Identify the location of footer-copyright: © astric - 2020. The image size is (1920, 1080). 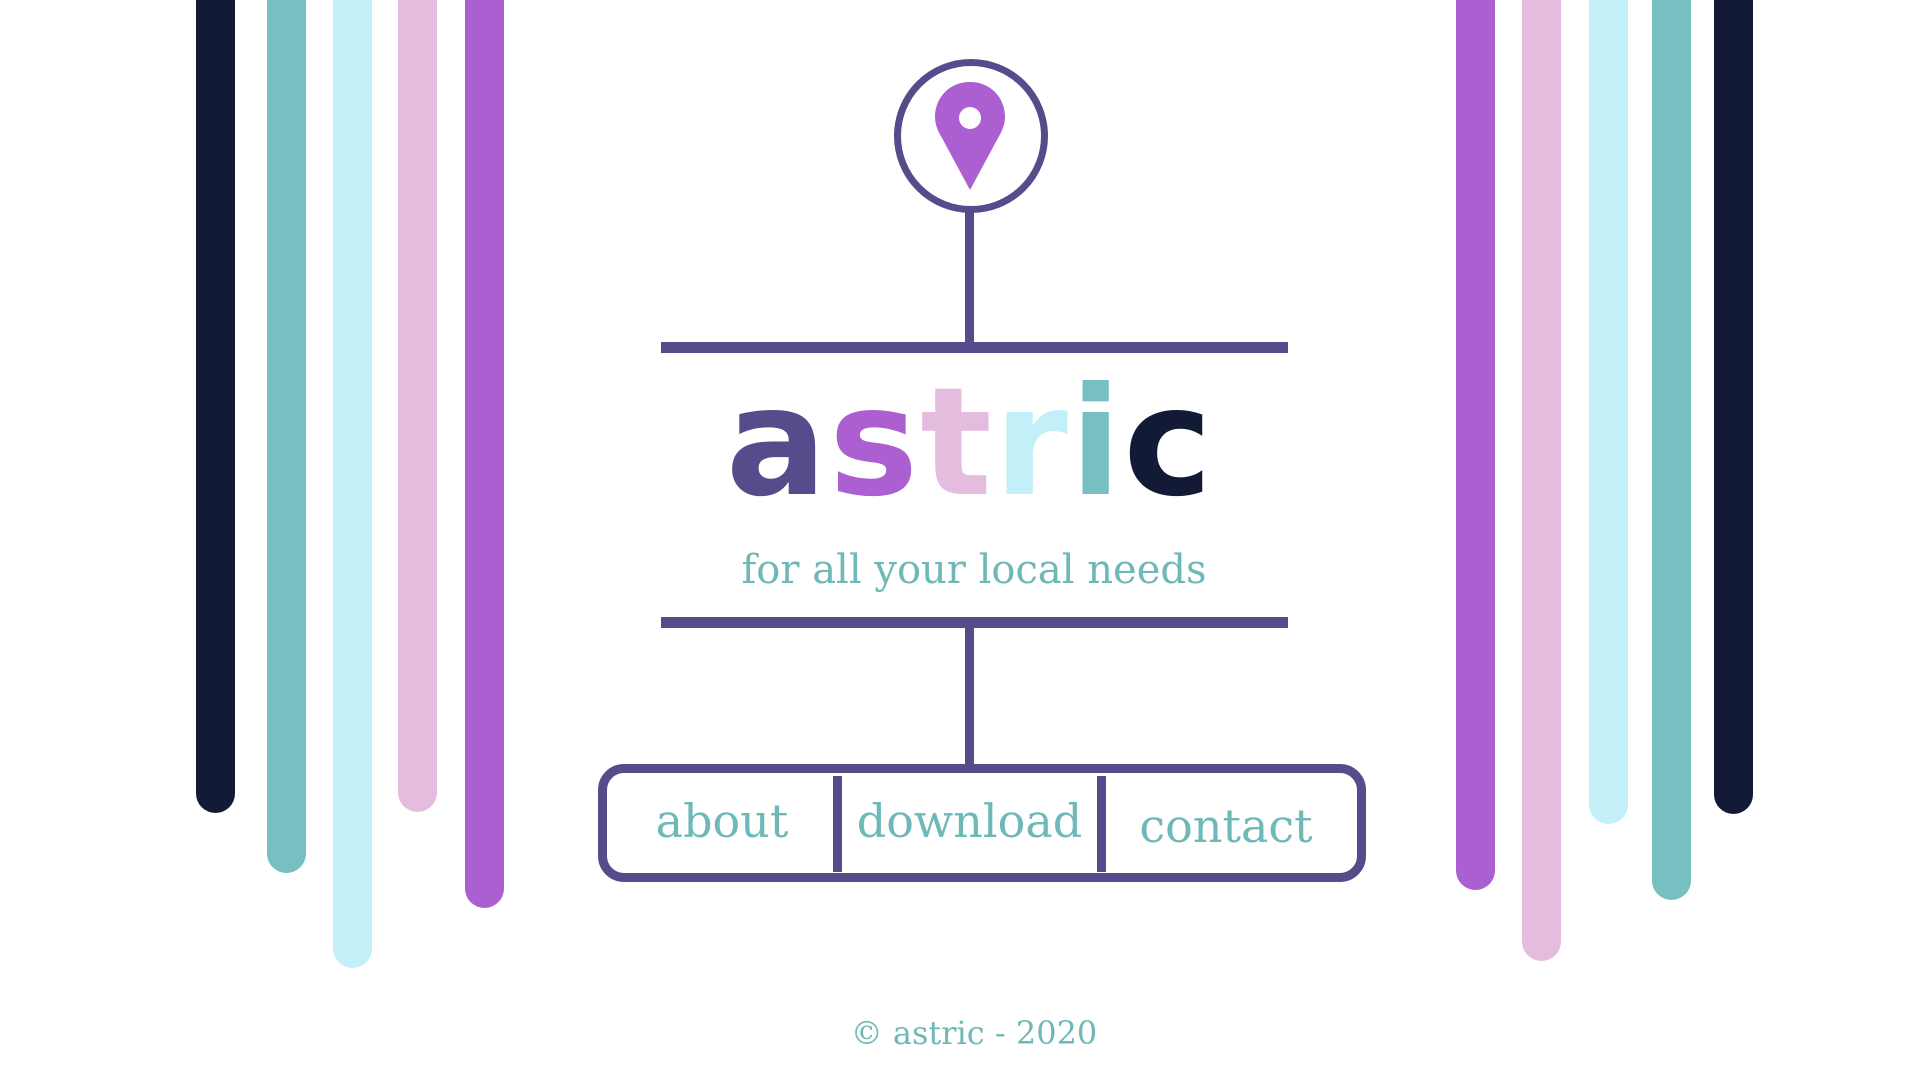
(974, 1033).